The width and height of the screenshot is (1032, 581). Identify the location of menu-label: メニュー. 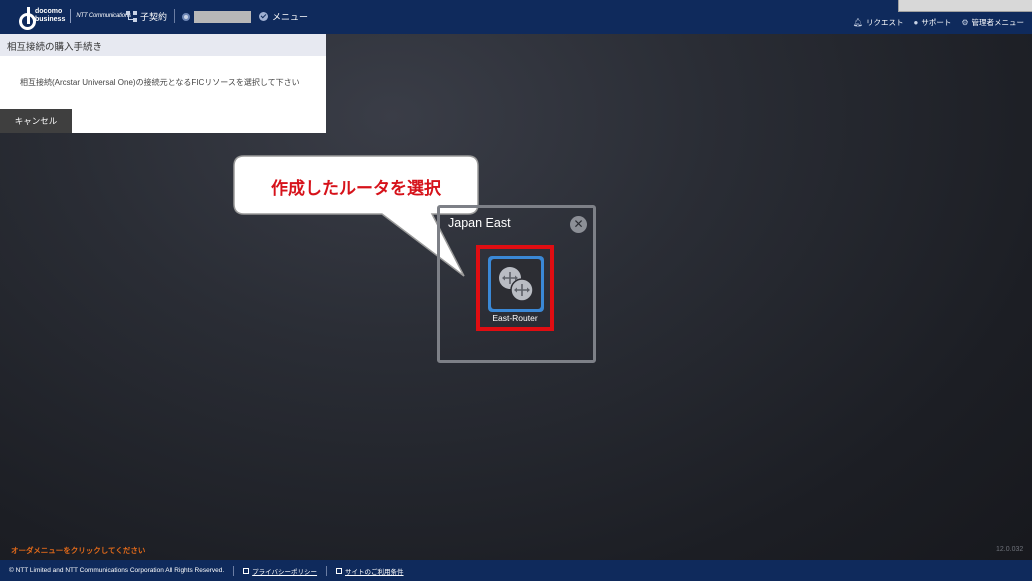
(290, 17).